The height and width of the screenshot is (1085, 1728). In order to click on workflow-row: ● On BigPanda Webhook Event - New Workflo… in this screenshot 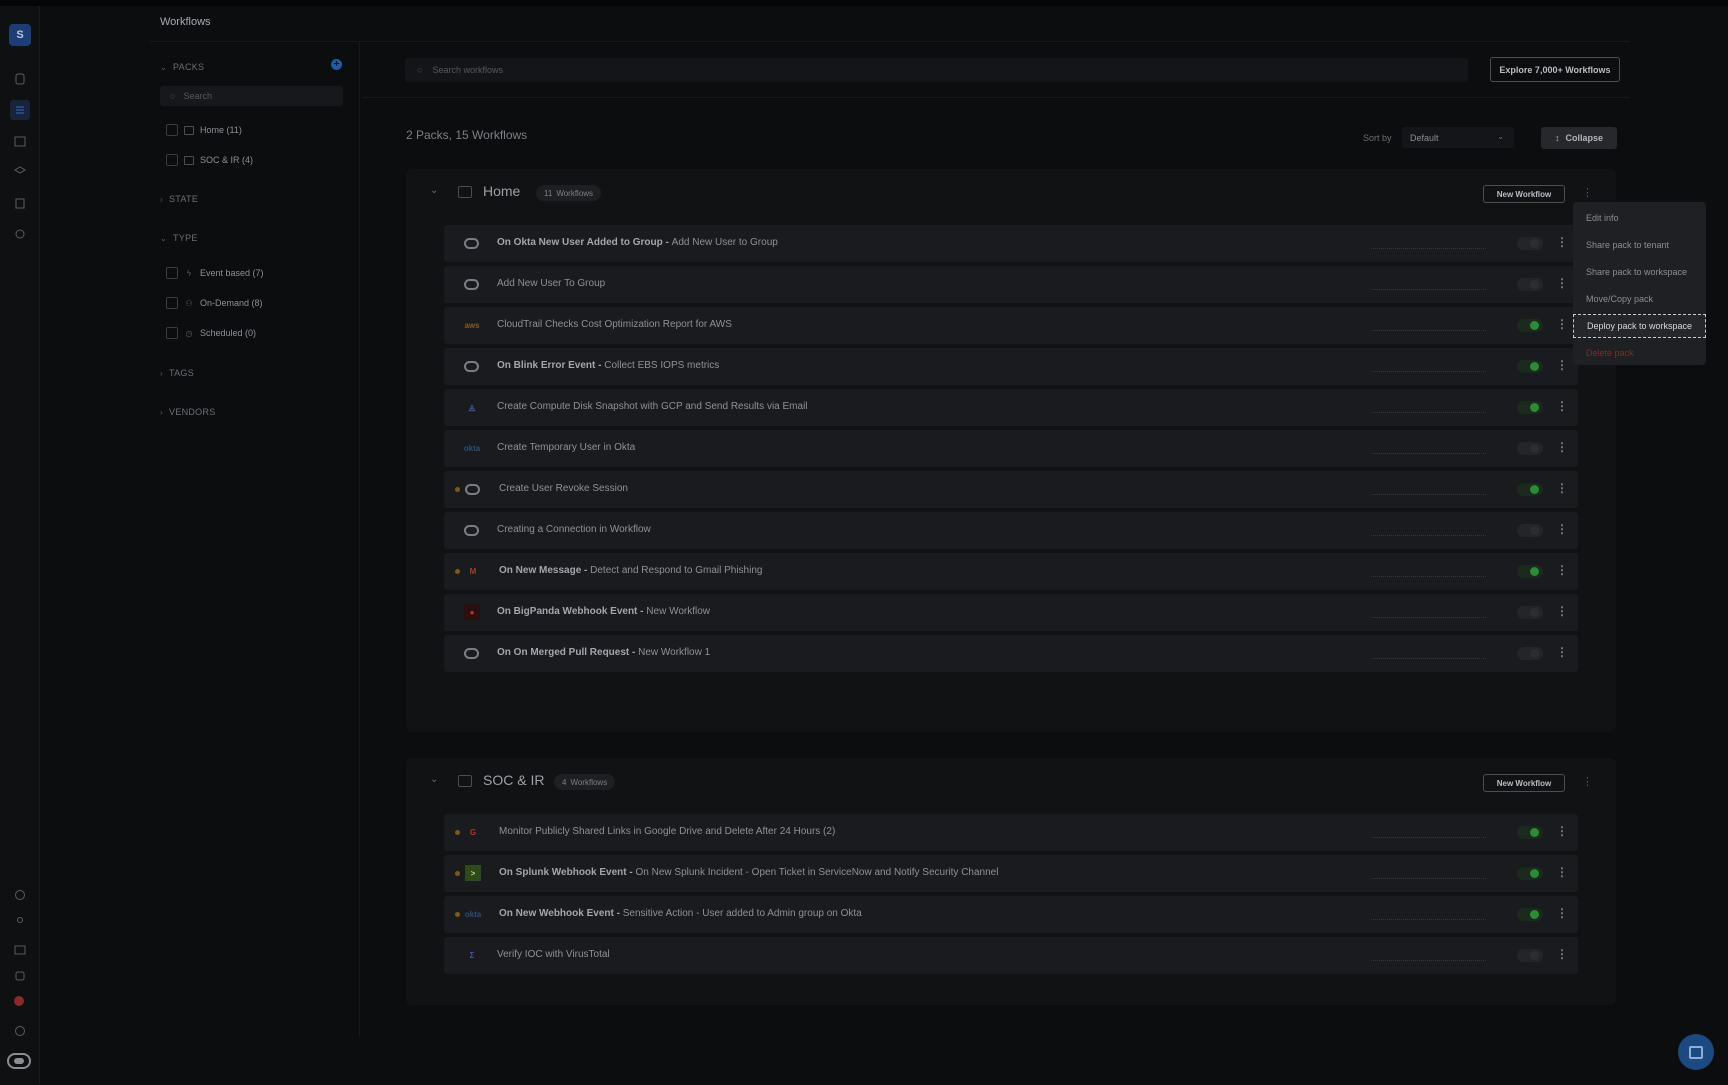, I will do `click(1011, 612)`.